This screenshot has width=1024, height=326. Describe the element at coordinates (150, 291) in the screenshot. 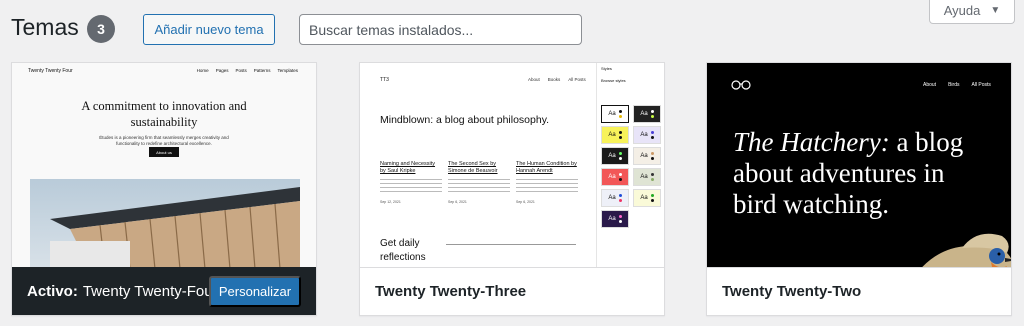

I see `theme-name: Twenty Twenty-Four` at that location.